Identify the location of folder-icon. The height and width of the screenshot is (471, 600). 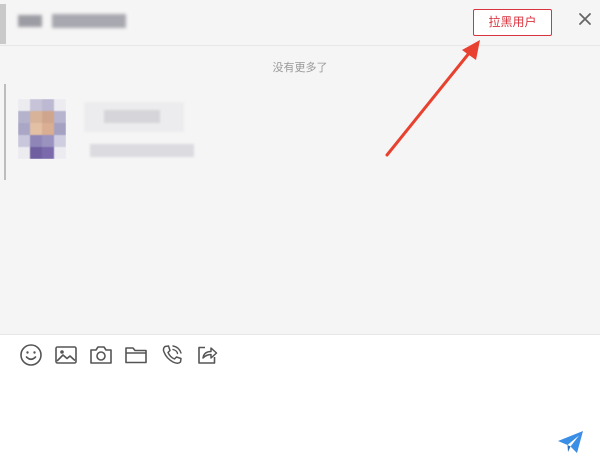
(136, 355).